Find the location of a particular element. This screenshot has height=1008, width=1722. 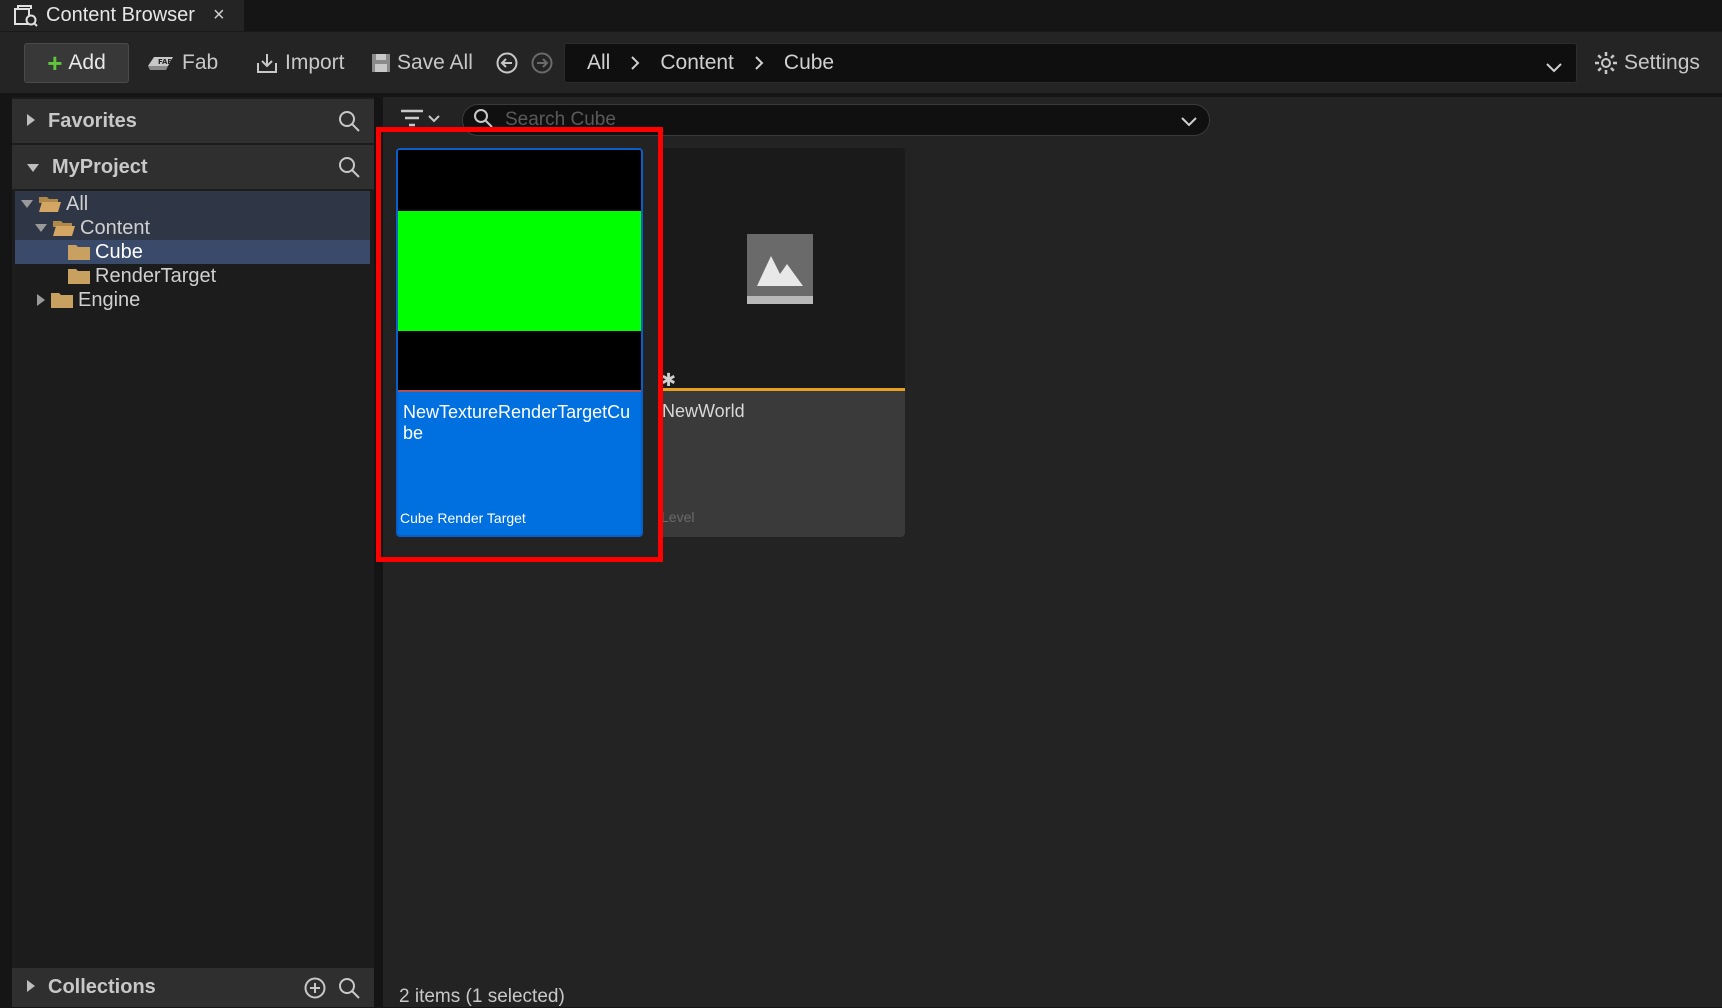

tree-item-content: Content is located at coordinates (92, 228).